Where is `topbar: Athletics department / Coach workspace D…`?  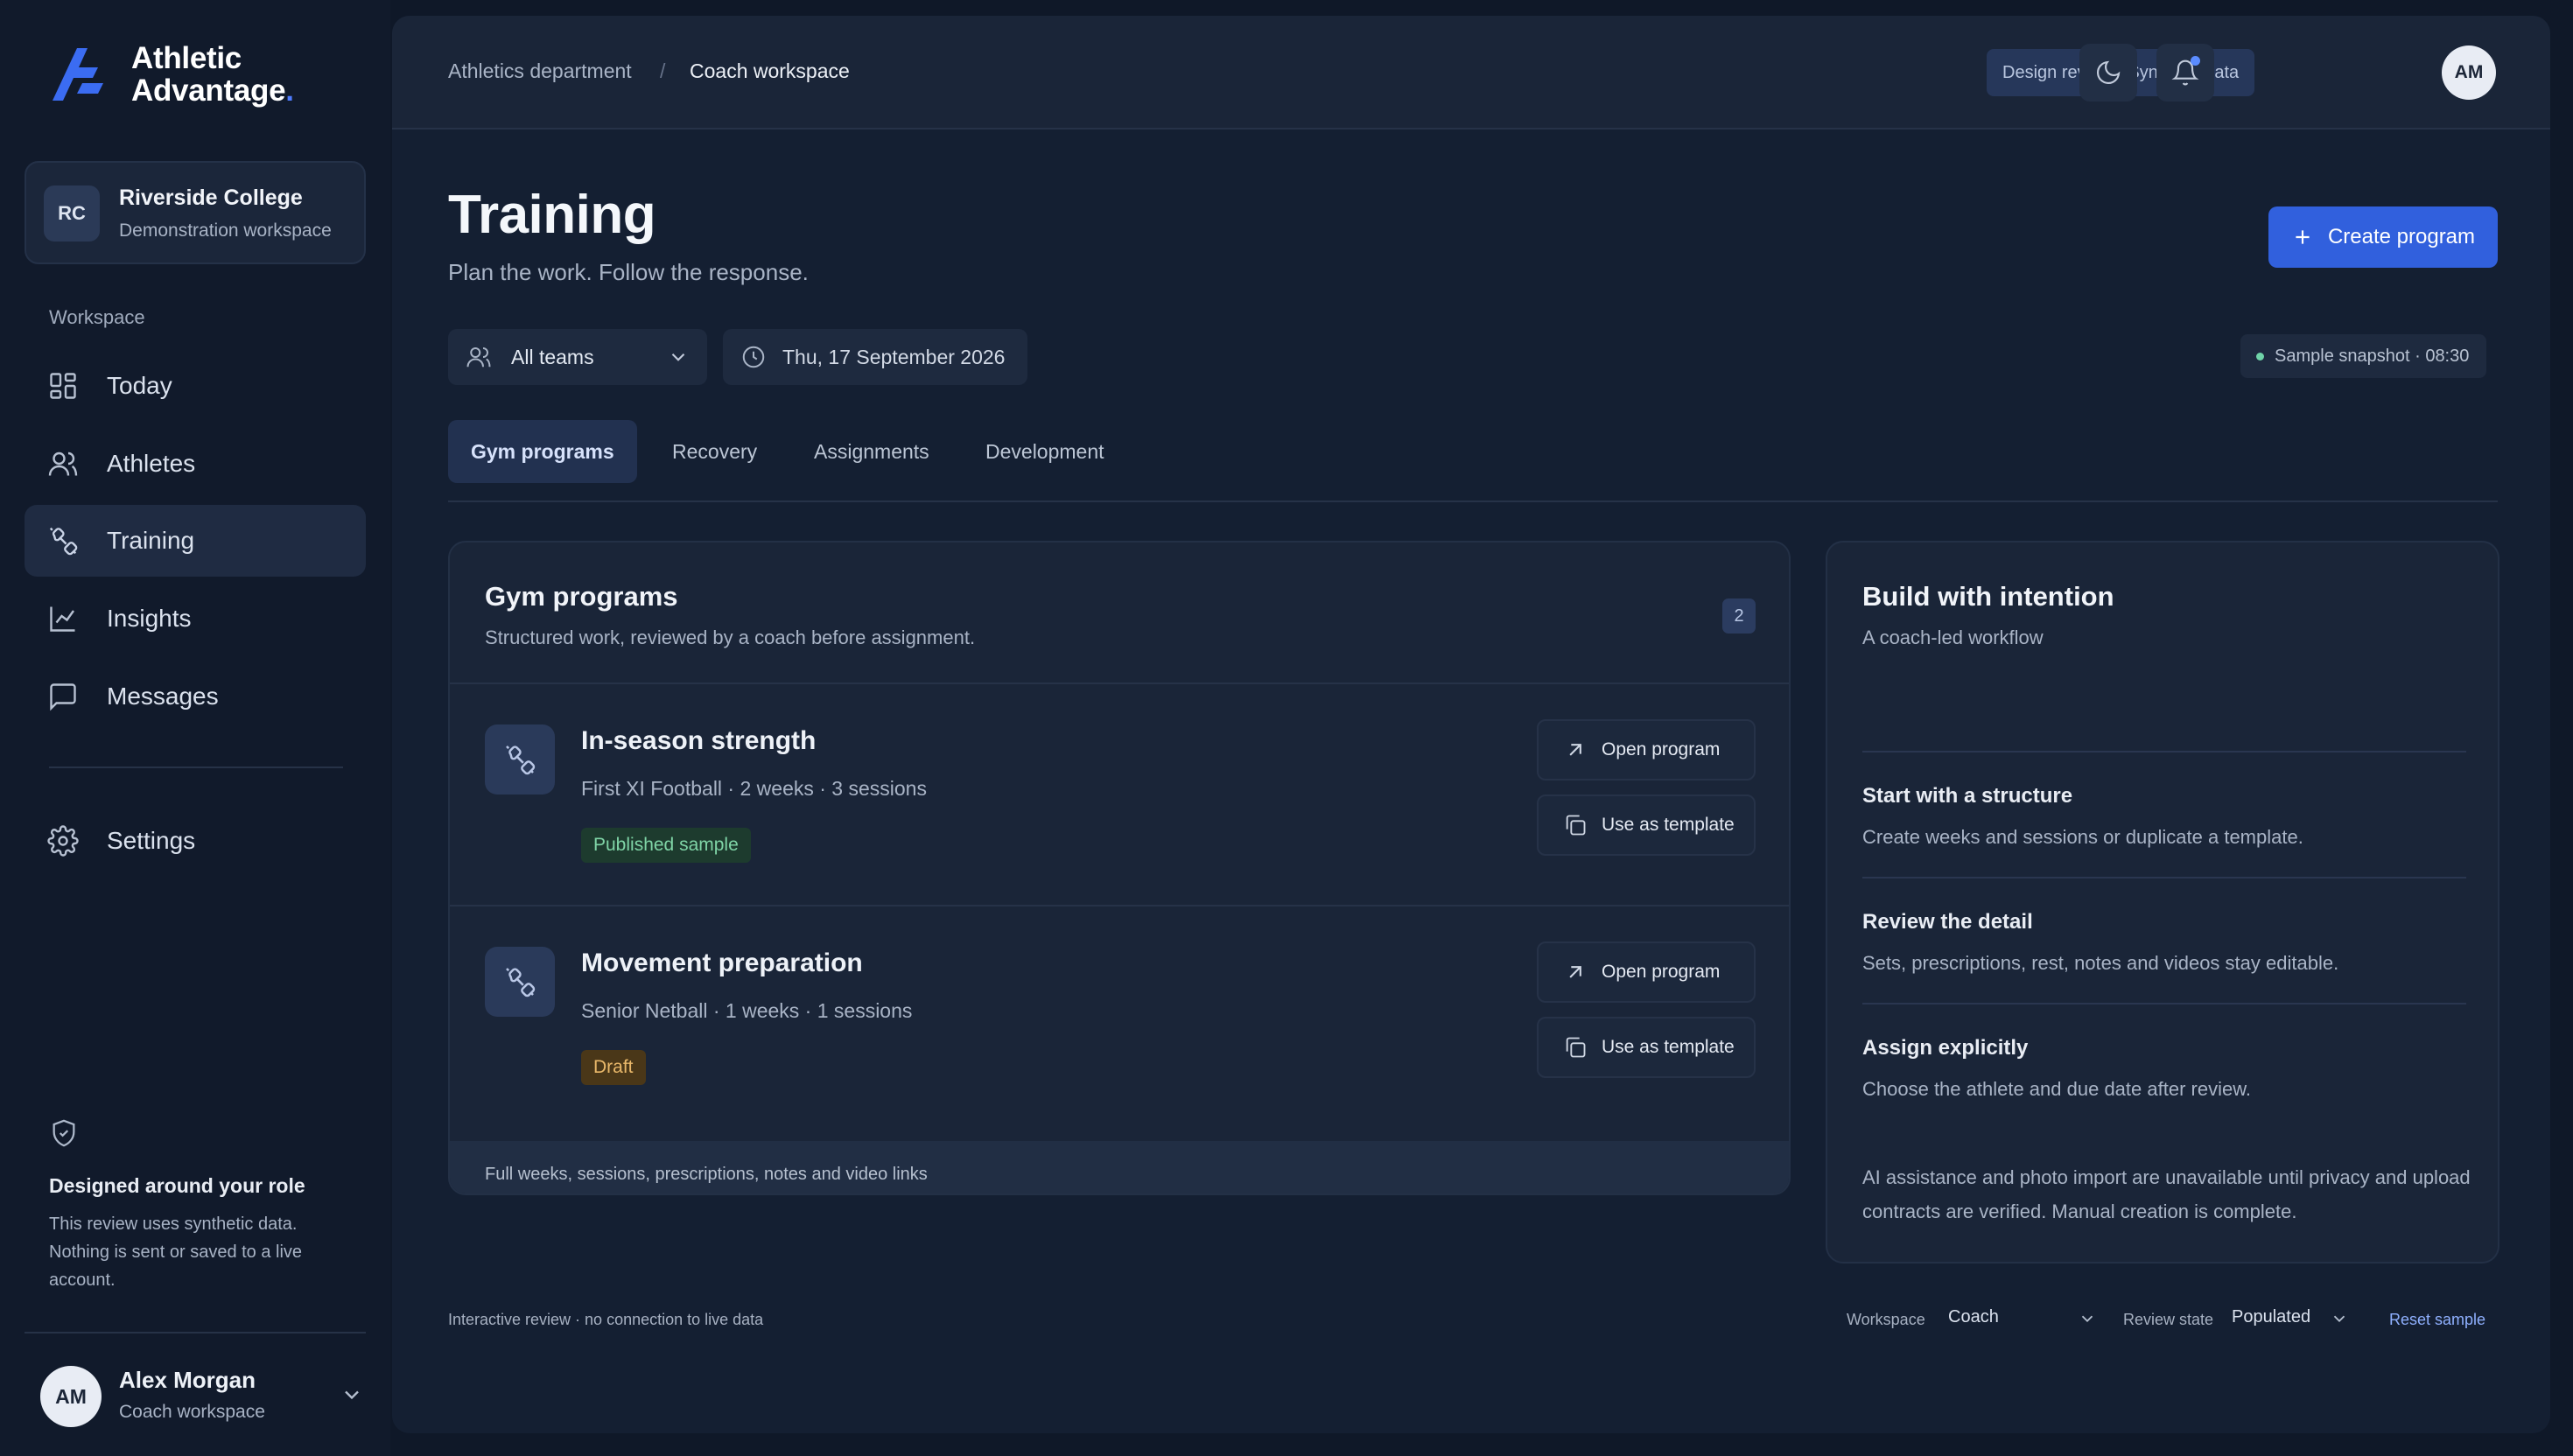 topbar: Athletics department / Coach workspace D… is located at coordinates (1471, 73).